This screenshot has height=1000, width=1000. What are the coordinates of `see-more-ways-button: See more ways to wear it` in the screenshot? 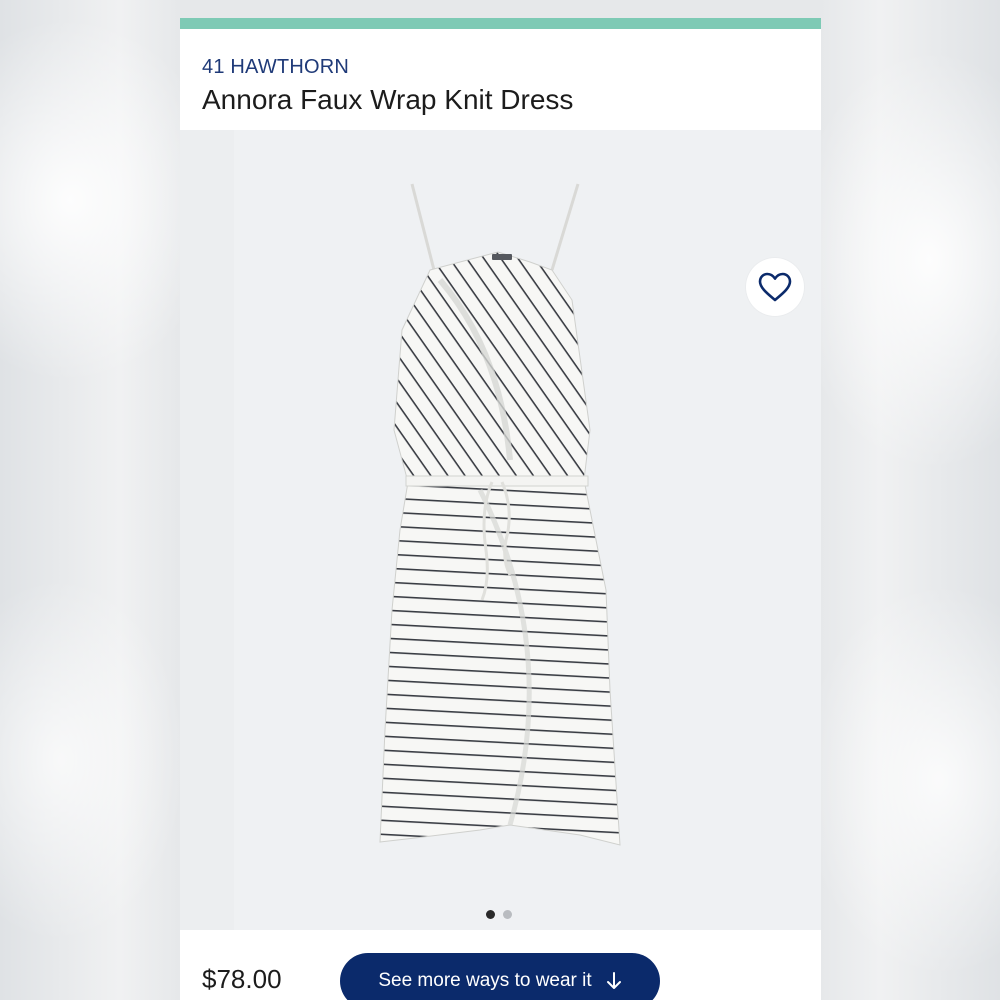 It's located at (500, 976).